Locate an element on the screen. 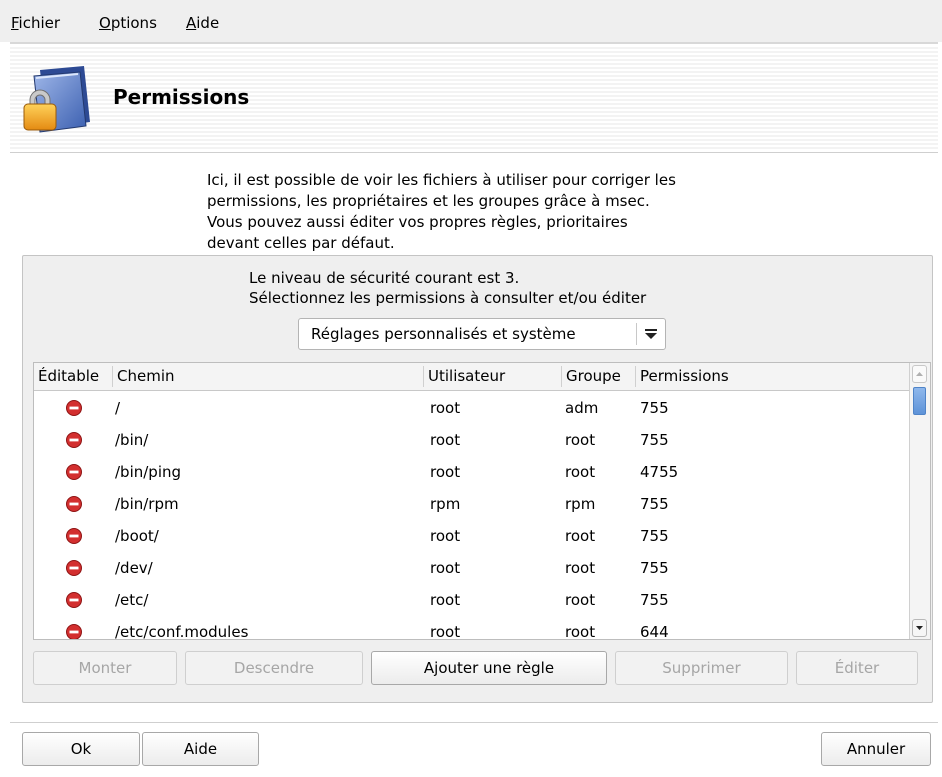 The height and width of the screenshot is (777, 942). scroll-up-button is located at coordinates (919, 374).